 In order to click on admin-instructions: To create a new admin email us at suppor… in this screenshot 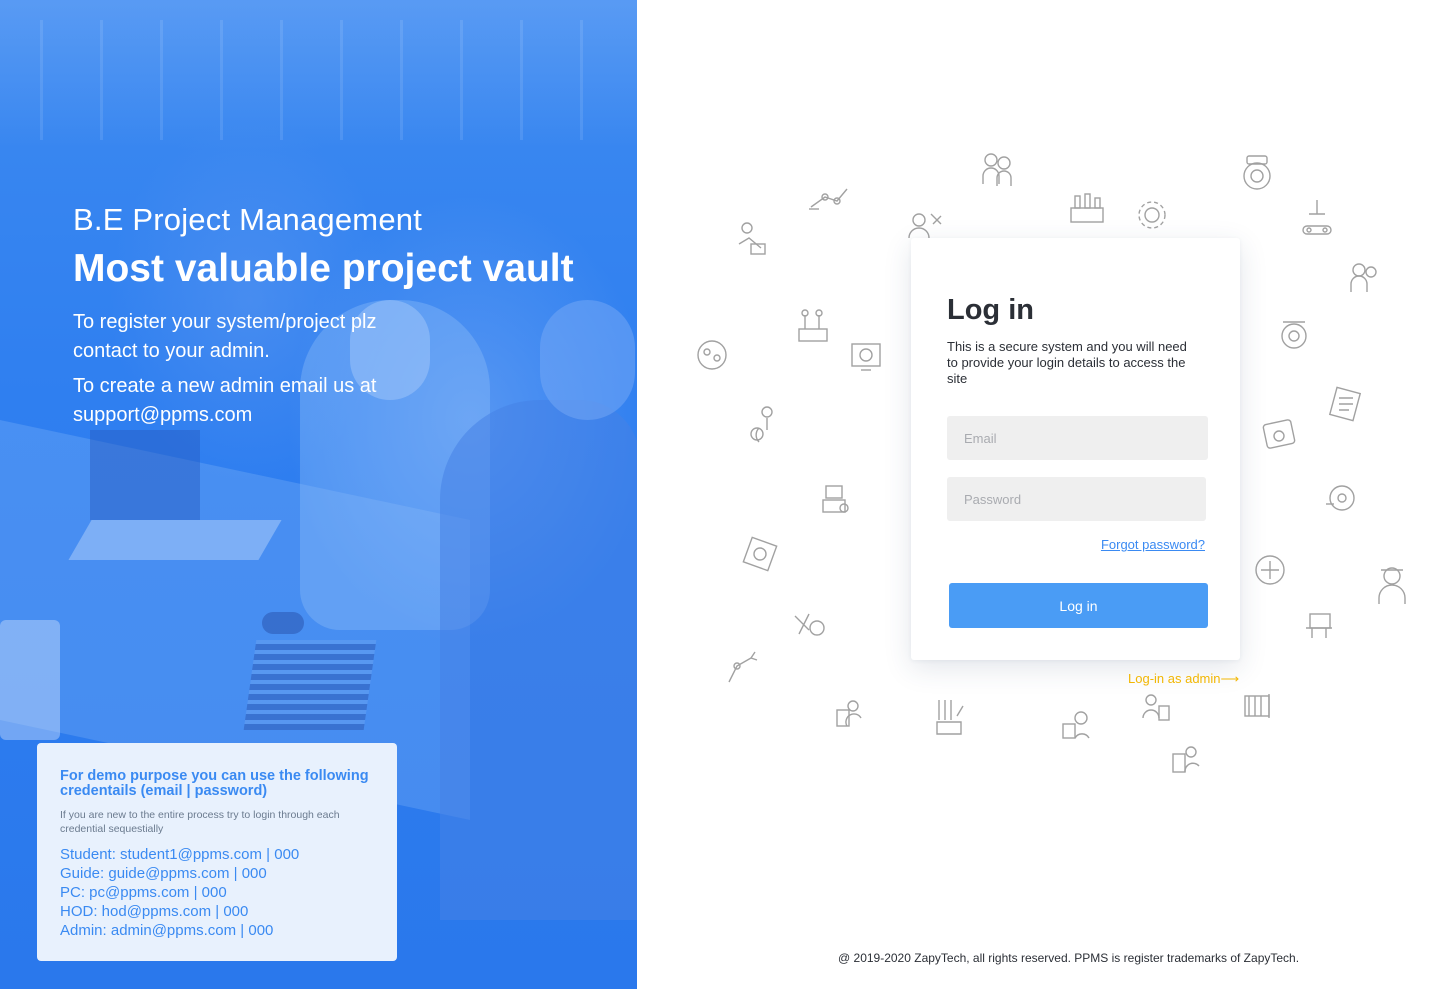, I will do `click(225, 400)`.